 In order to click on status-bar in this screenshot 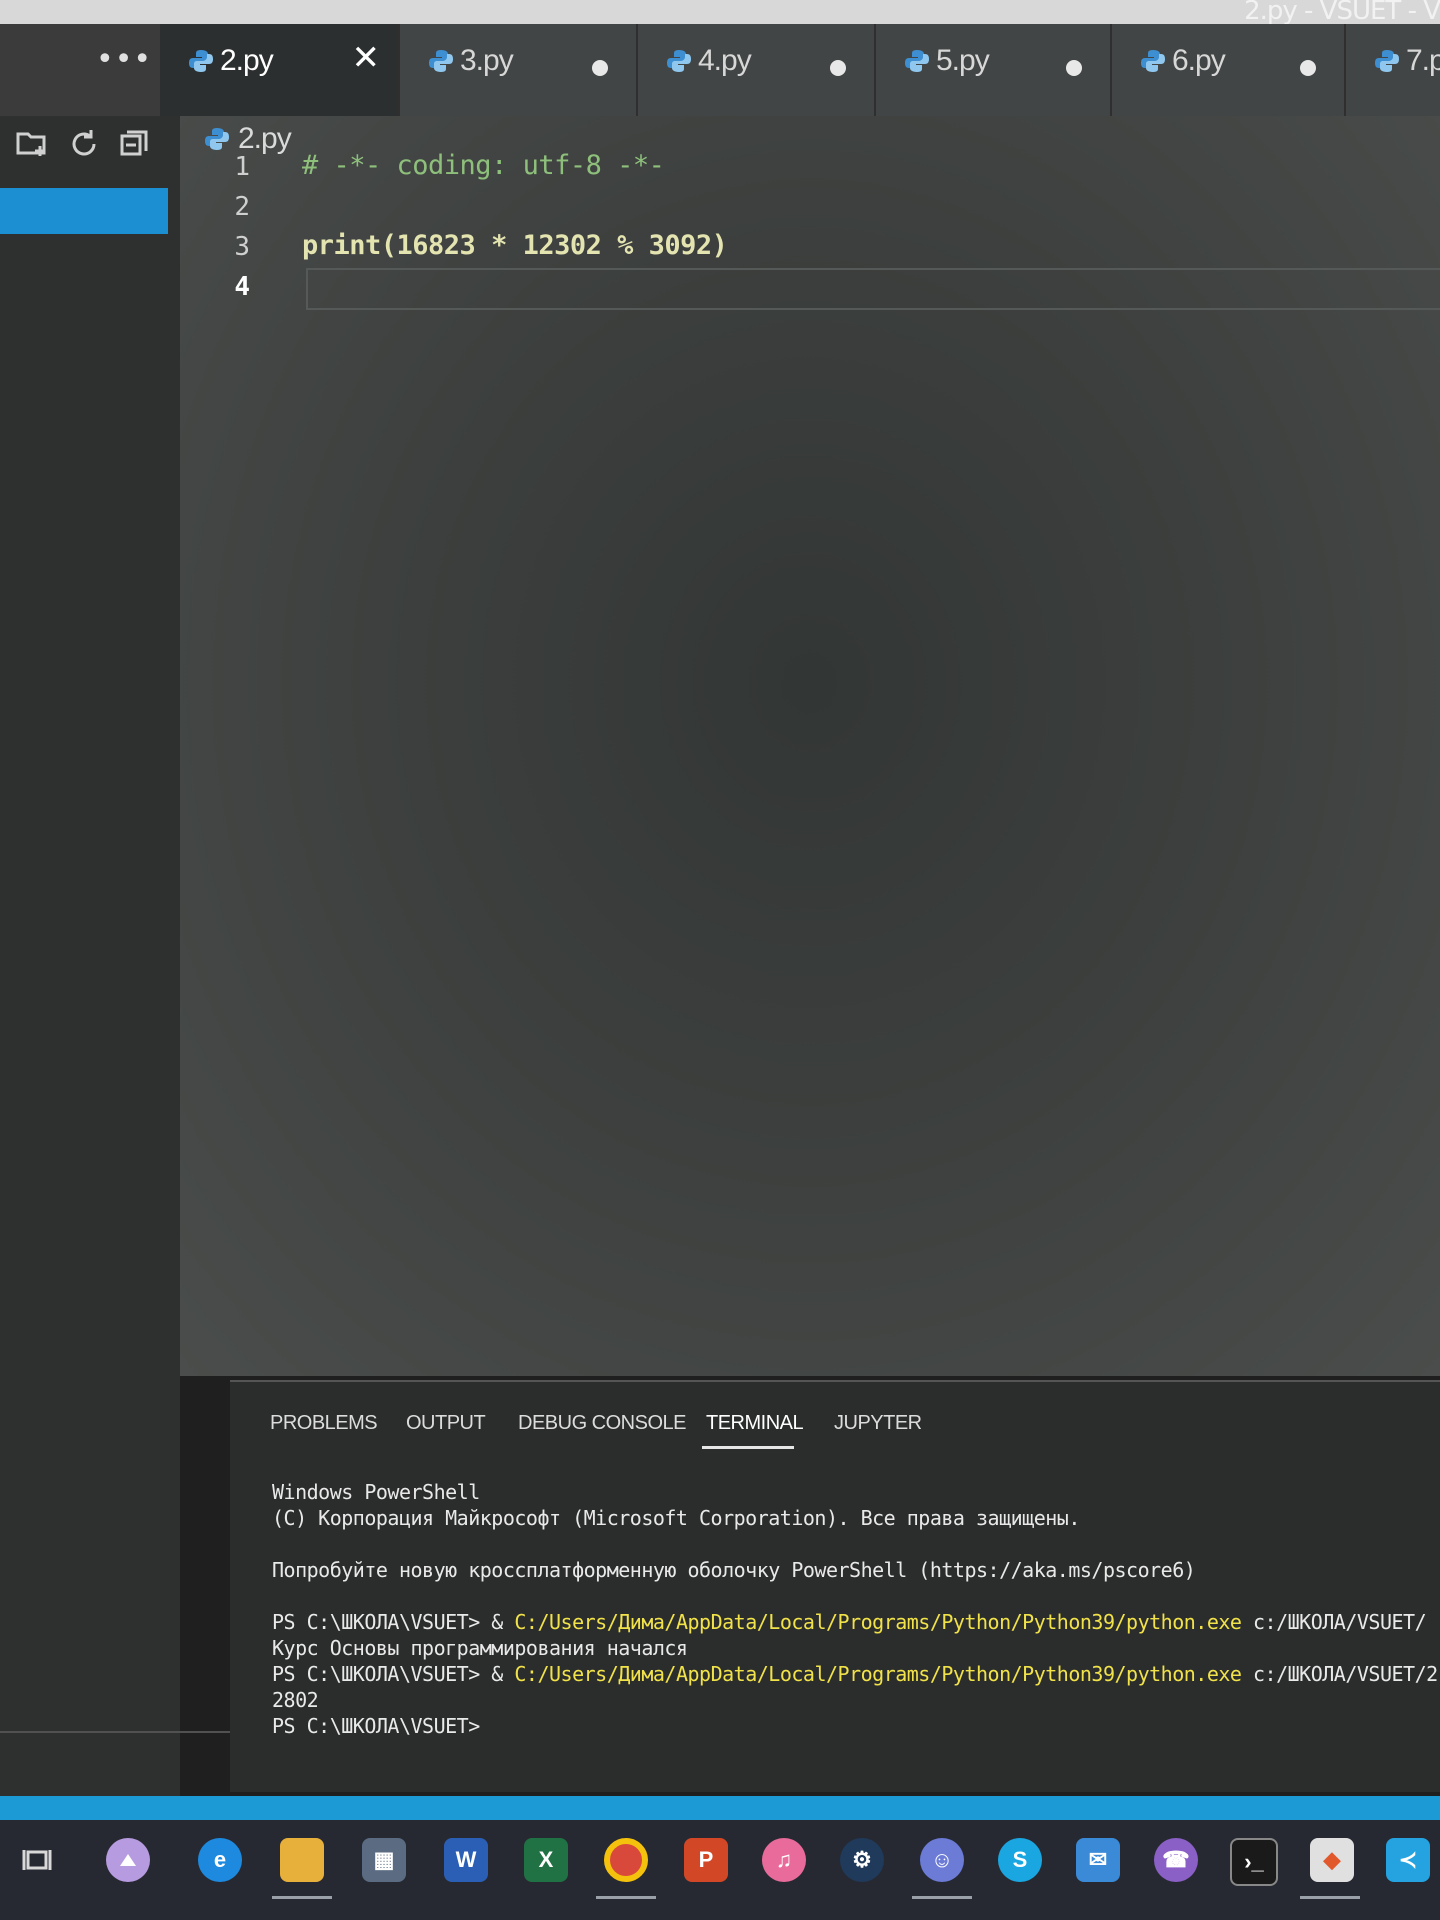, I will do `click(720, 1808)`.